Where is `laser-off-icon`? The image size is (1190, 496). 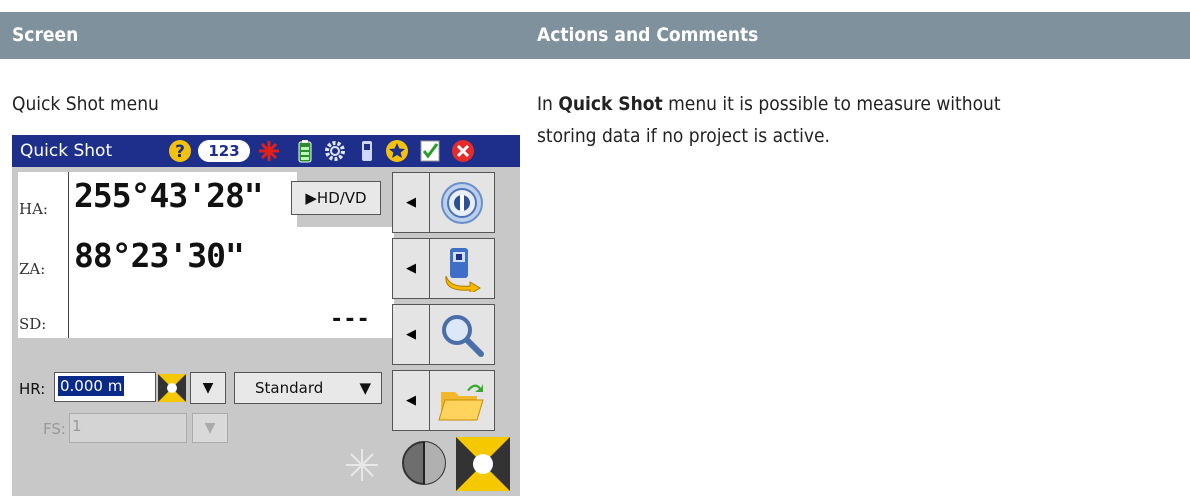 laser-off-icon is located at coordinates (362, 465).